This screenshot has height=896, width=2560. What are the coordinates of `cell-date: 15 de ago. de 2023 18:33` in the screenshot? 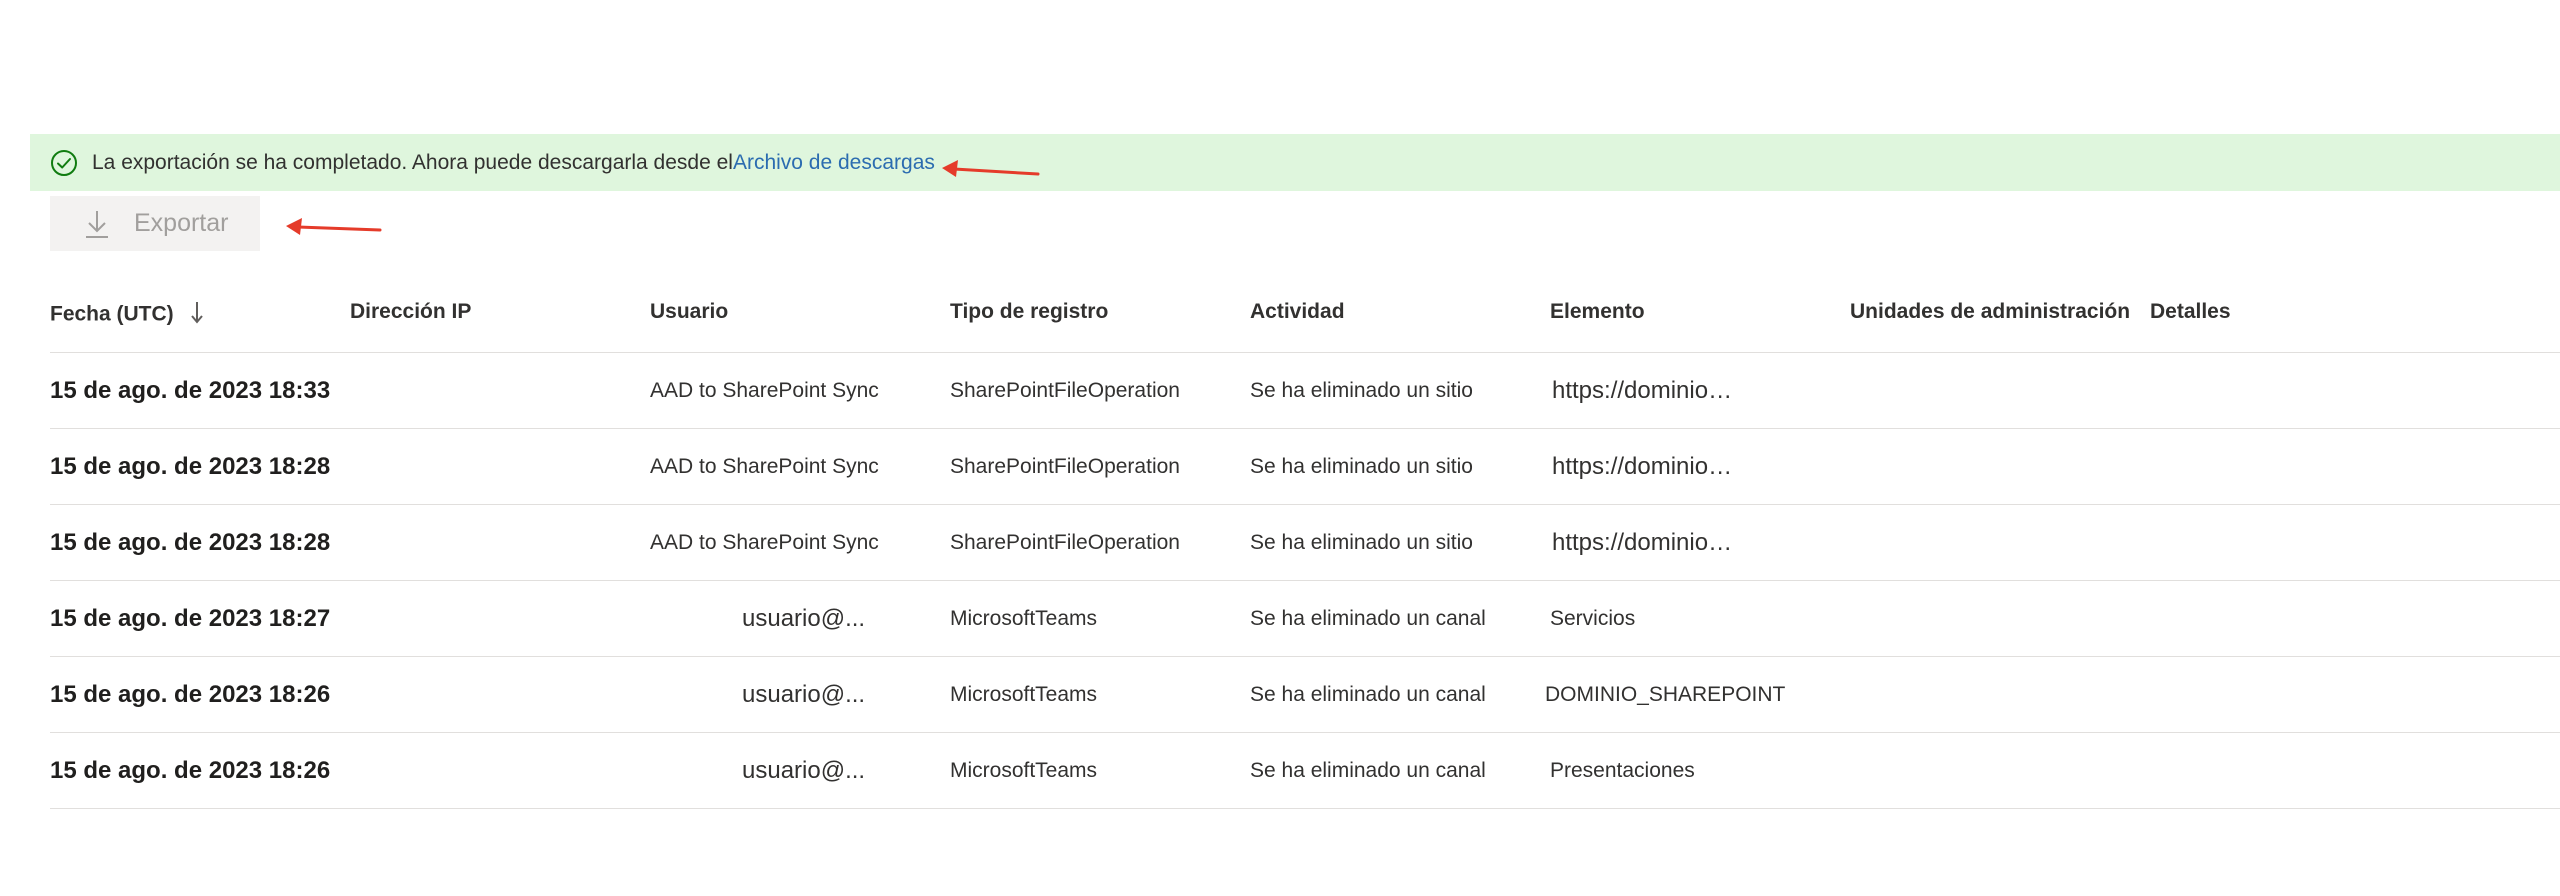 It's located at (190, 390).